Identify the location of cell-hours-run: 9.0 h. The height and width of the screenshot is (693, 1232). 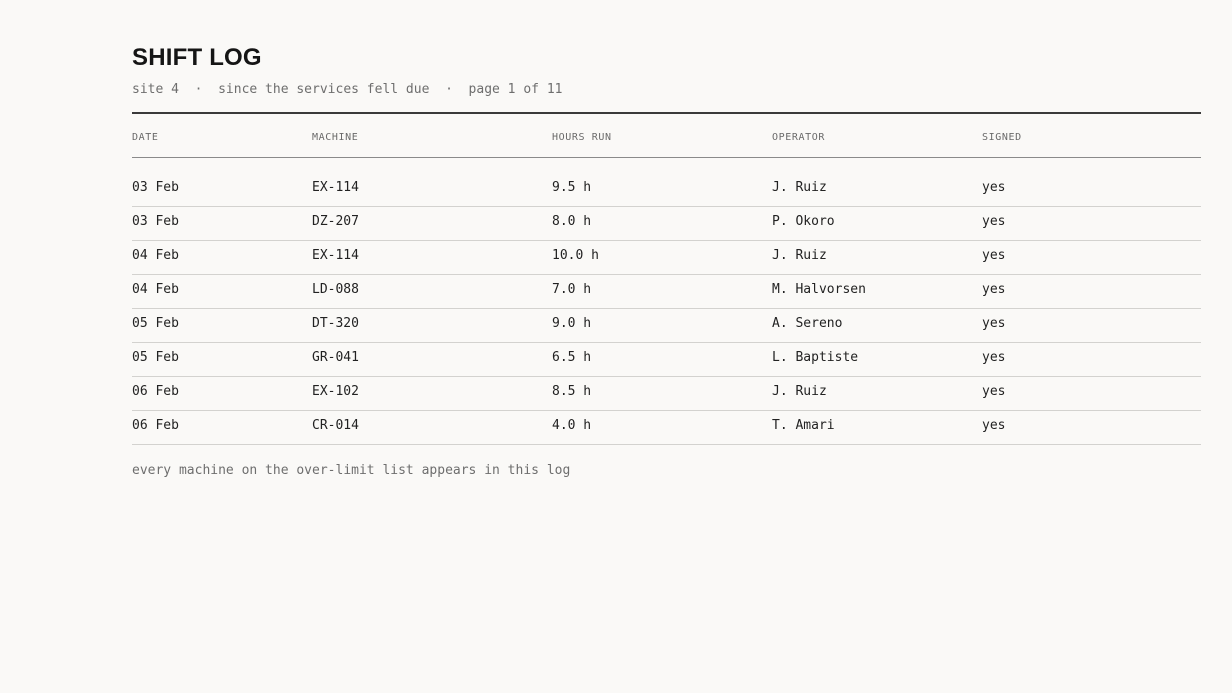
(572, 323).